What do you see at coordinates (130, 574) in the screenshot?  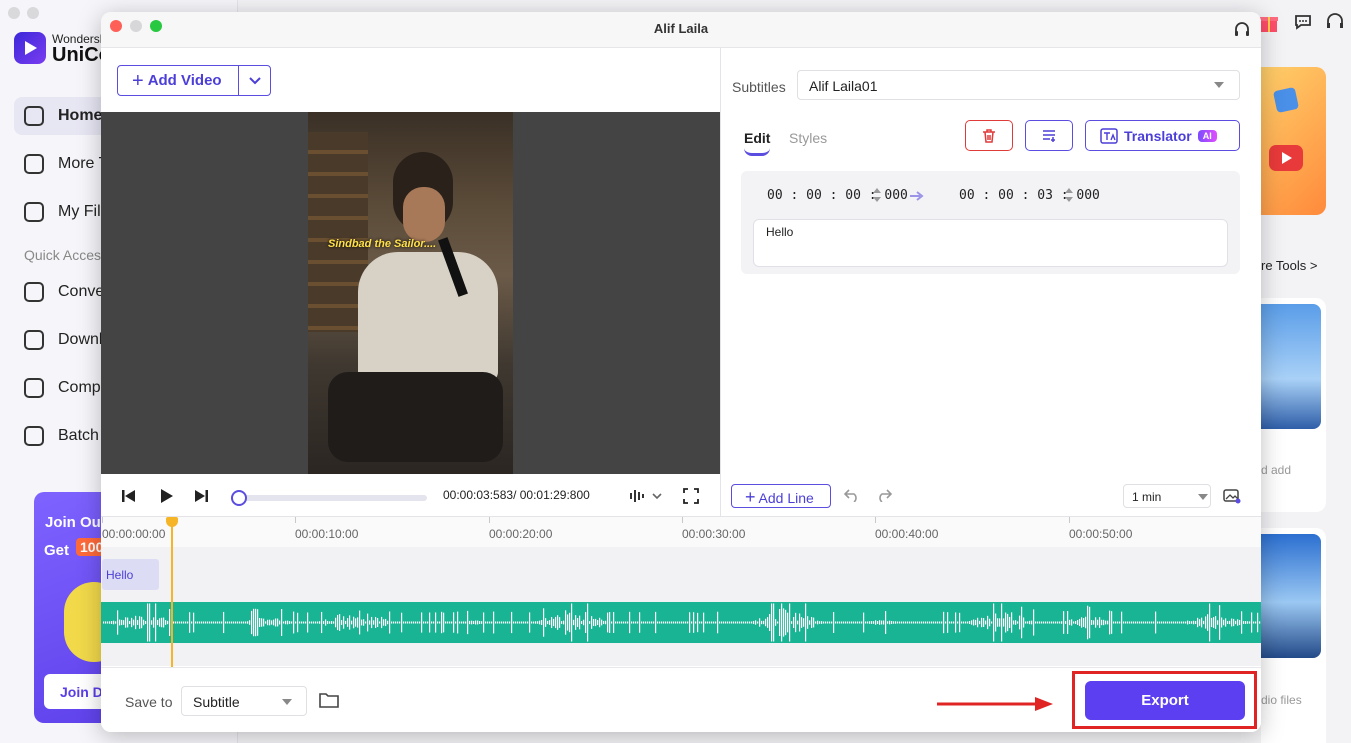 I see `subtitle-clip: Hello` at bounding box center [130, 574].